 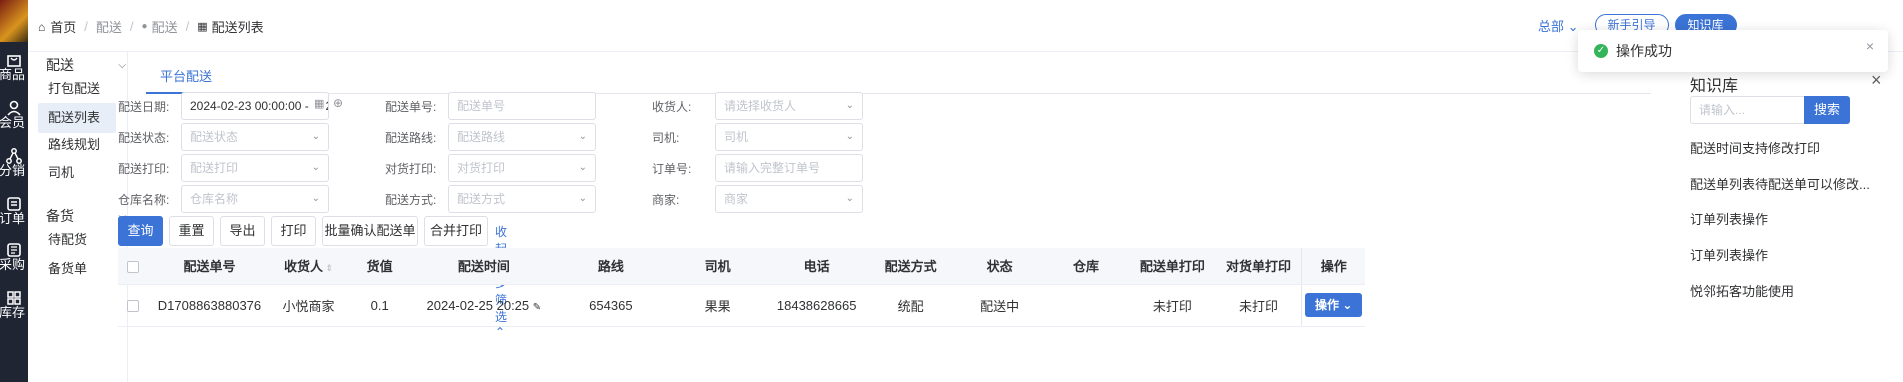 What do you see at coordinates (109, 26) in the screenshot?
I see `breadcrumb-delivery: 配送` at bounding box center [109, 26].